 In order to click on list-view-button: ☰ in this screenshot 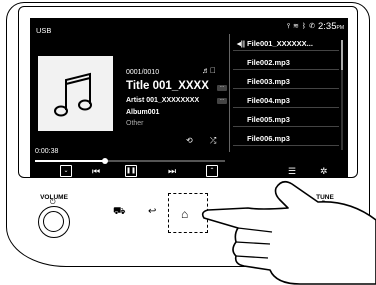, I will do `click(292, 171)`.